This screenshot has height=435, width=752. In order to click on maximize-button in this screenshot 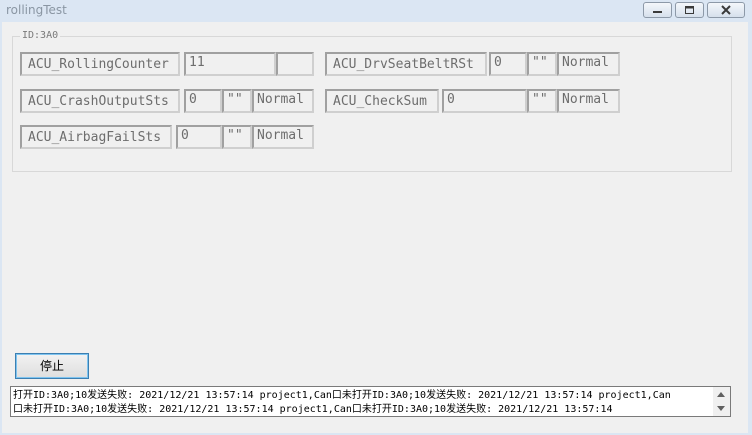, I will do `click(689, 10)`.